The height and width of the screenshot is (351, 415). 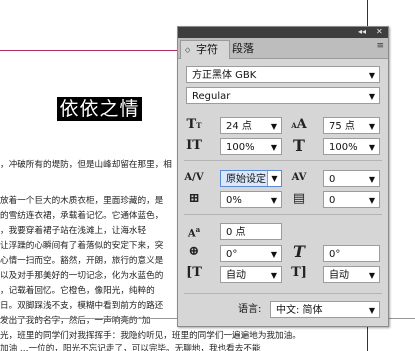 What do you see at coordinates (99, 109) in the screenshot?
I see `document-title: 依依之情` at bounding box center [99, 109].